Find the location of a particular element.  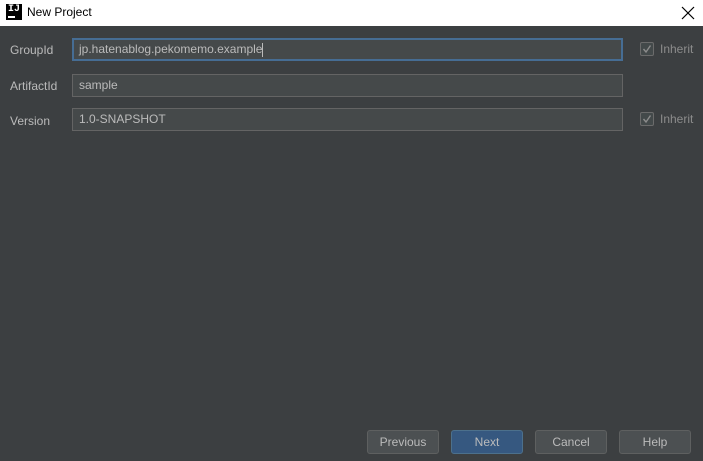

artifact-id-value: sample is located at coordinates (98, 85).